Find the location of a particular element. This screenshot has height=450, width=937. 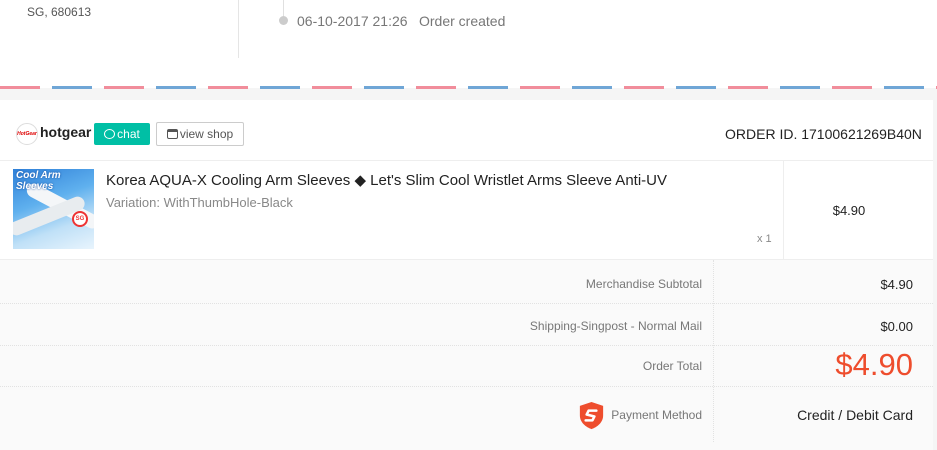

chat-button: chat is located at coordinates (122, 134).